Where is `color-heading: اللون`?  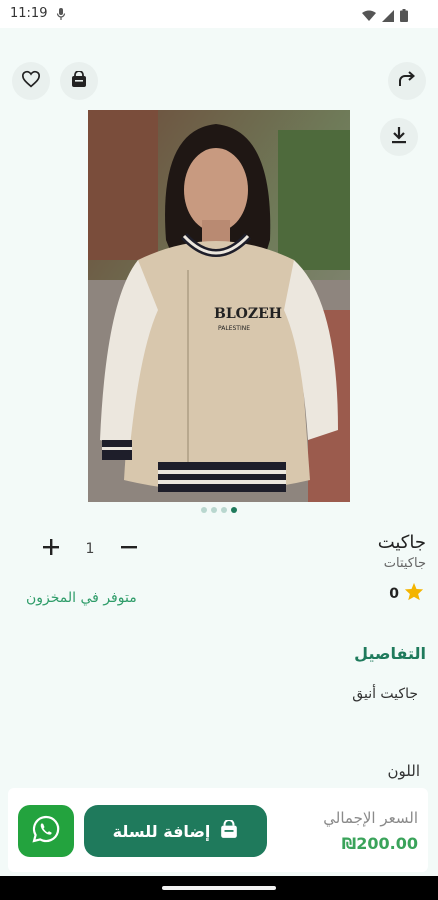 color-heading: اللون is located at coordinates (403, 771).